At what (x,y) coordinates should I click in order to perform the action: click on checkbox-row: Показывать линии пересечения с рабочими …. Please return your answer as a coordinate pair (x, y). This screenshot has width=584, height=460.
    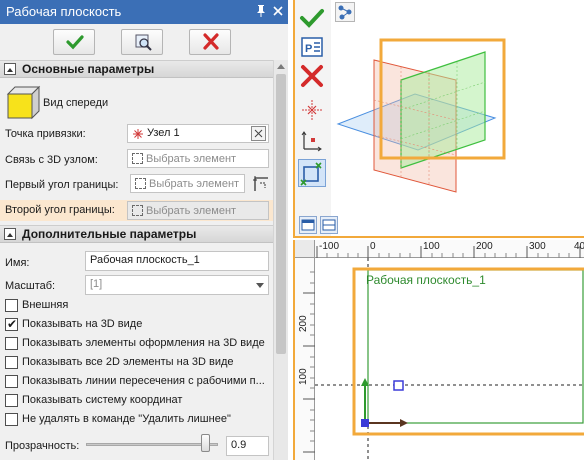
    Looking at the image, I should click on (135, 382).